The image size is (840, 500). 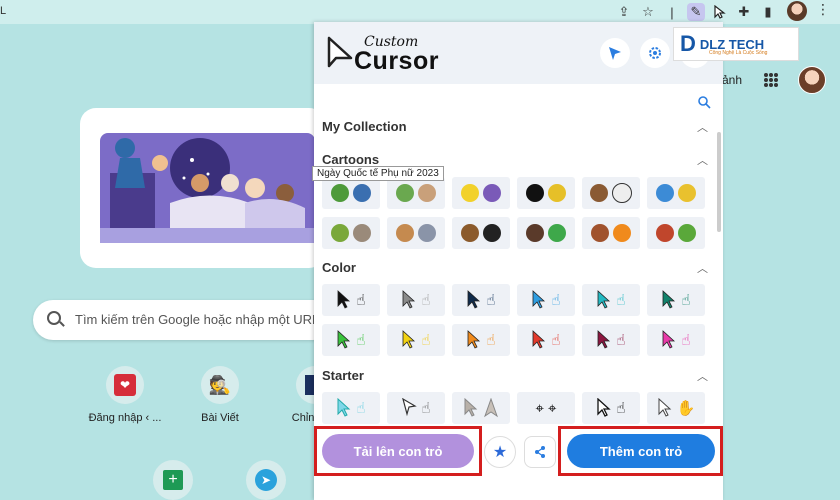 I want to click on browser-tab-strip: L ⇪ ☆ | ✎ ✚ ▮ ⋮, so click(x=420, y=12).